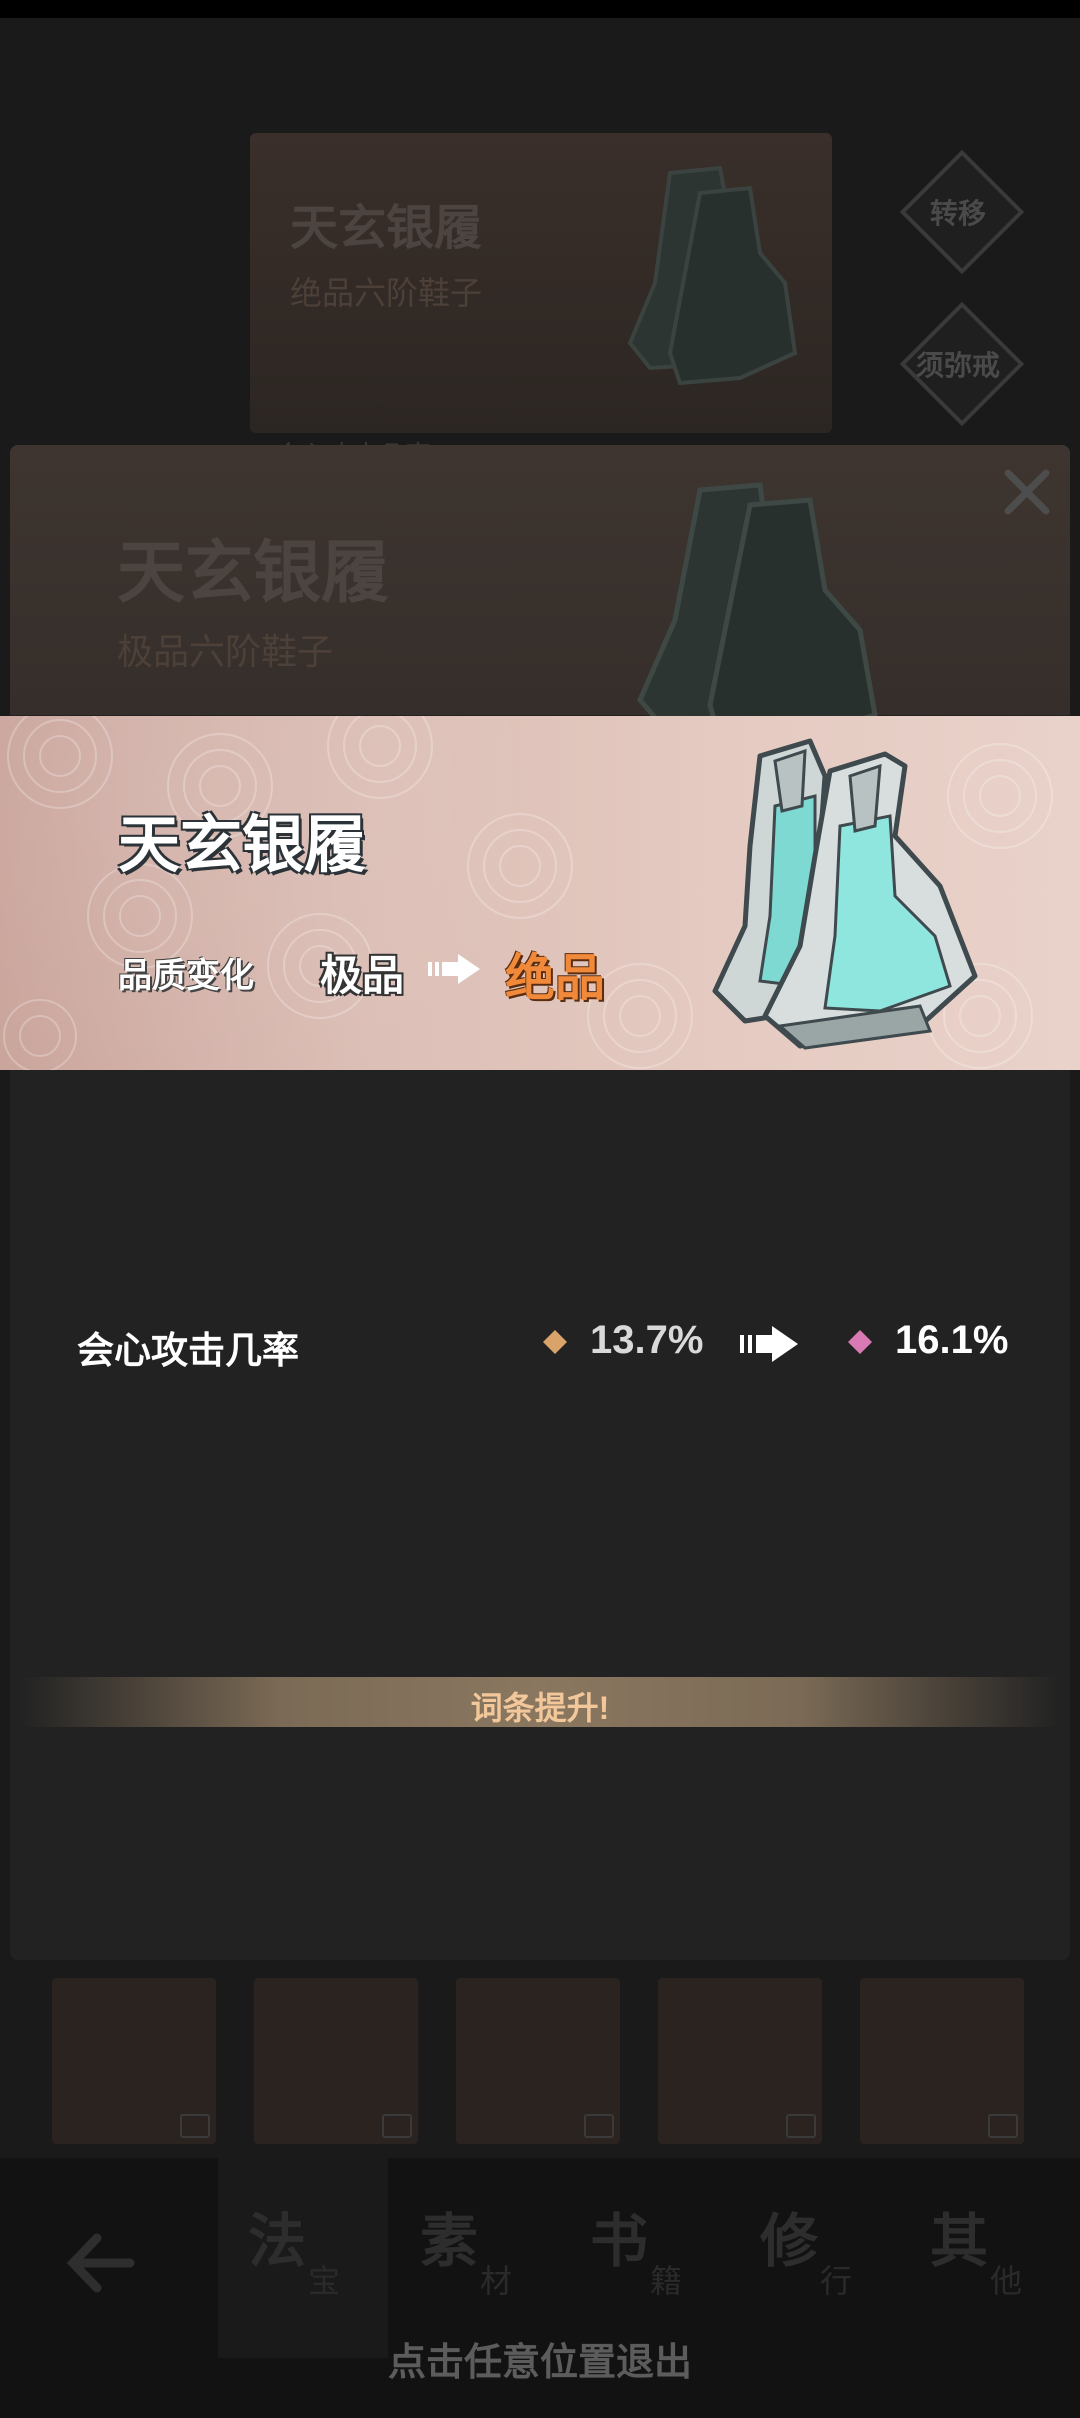  Describe the element at coordinates (541, 301) in the screenshot. I see `background-item-card: 天玄银履 绝品六阶鞋子 会心攻击几率 16.1% (13.4~16.8%)` at that location.